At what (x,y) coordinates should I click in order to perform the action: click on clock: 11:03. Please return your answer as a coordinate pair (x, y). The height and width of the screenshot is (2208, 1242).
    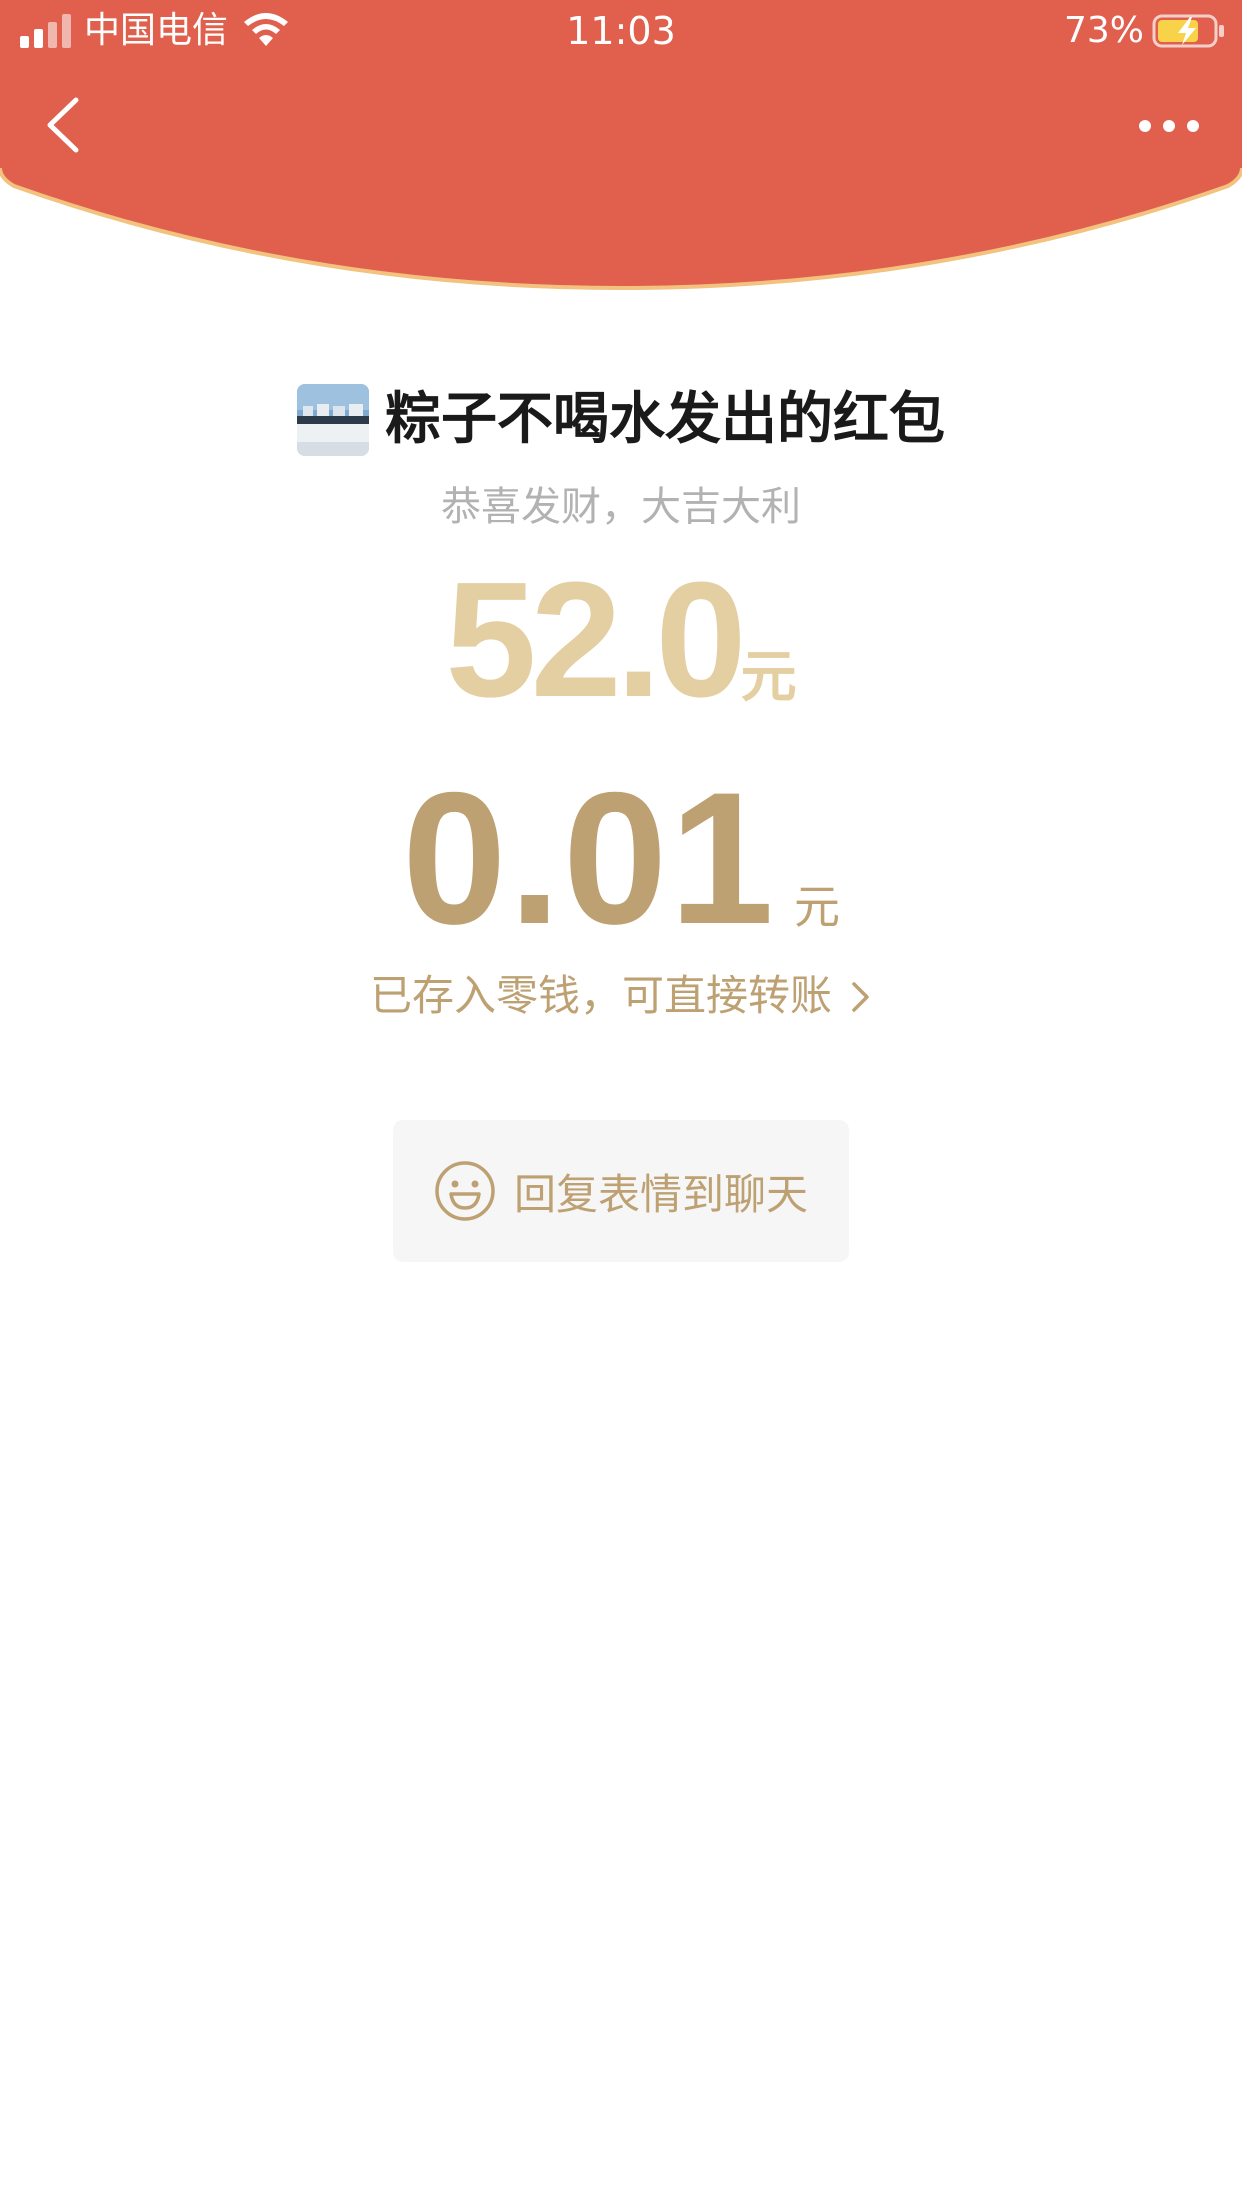
    Looking at the image, I should click on (621, 31).